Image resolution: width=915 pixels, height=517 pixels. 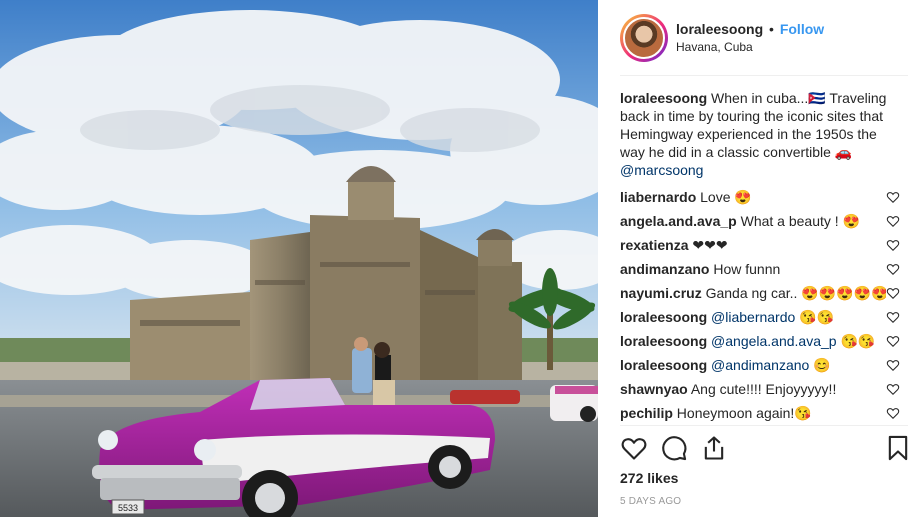 I want to click on header-divider, so click(x=764, y=75).